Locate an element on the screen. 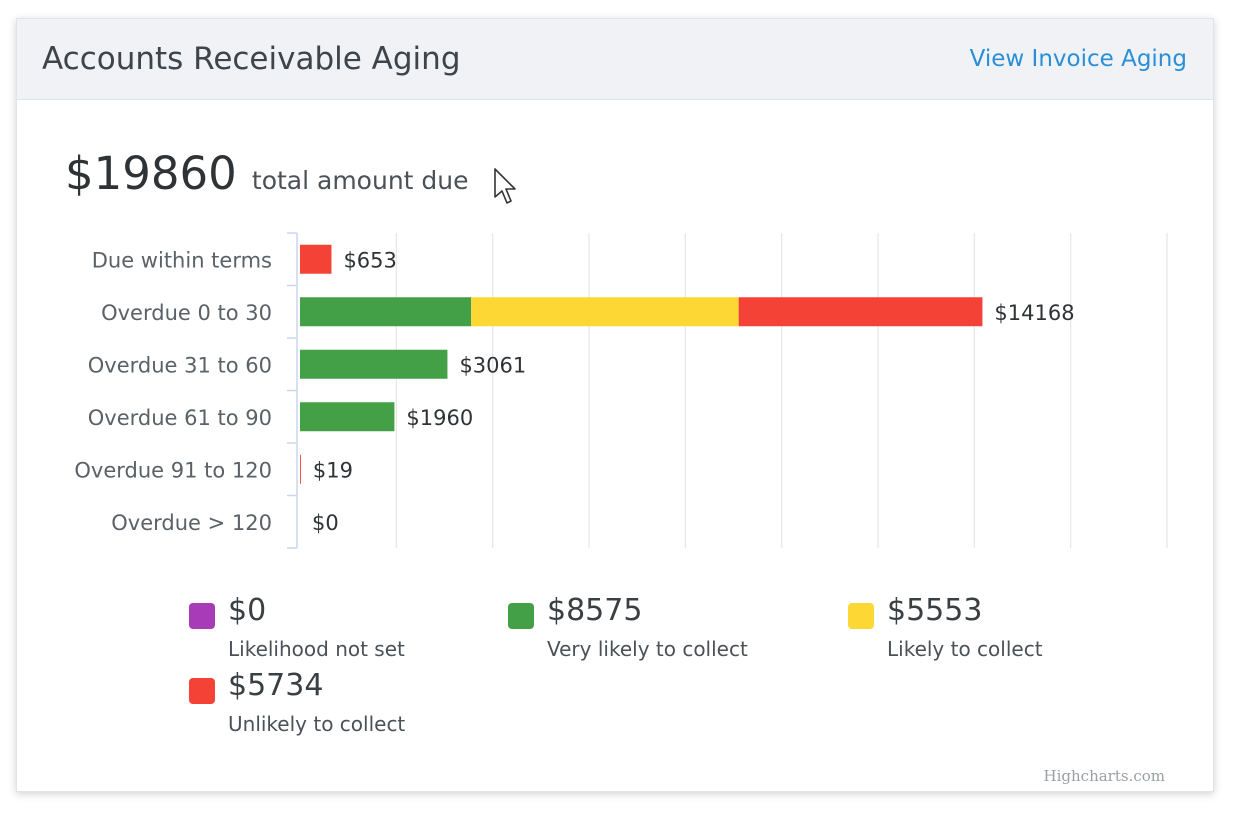  legend-value: $5734 is located at coordinates (276, 685).